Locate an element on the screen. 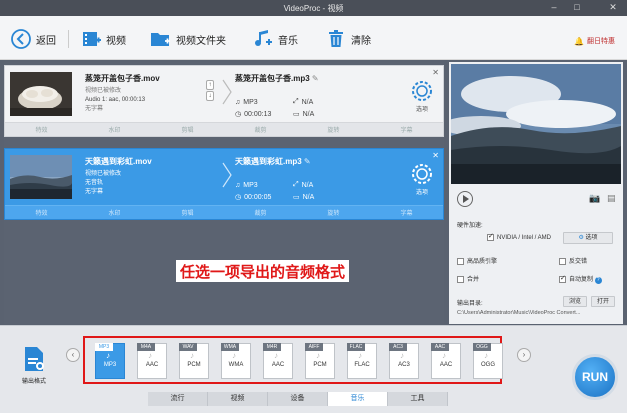 The width and height of the screenshot is (627, 413). camera-icon: 📷 is located at coordinates (594, 198).